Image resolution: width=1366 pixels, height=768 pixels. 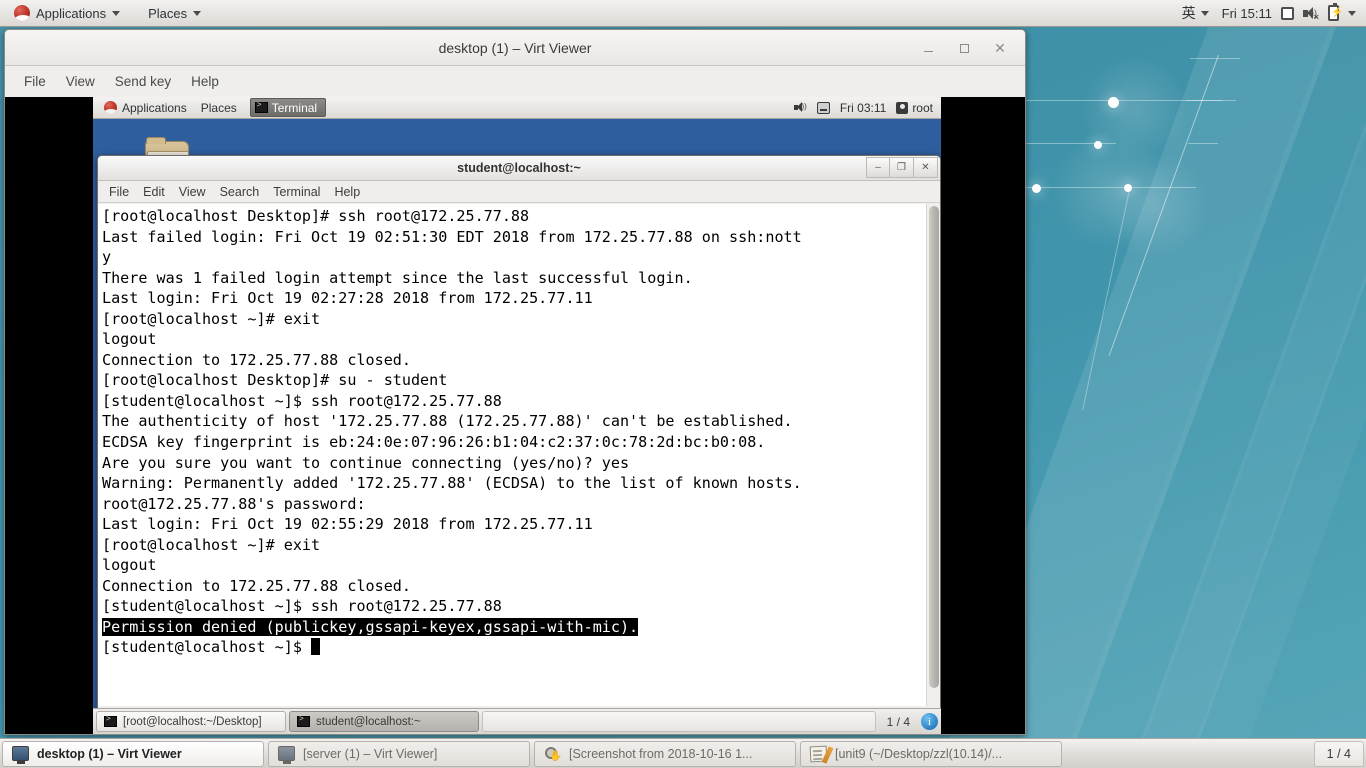 I want to click on vm-places-label: Places, so click(x=218, y=107).